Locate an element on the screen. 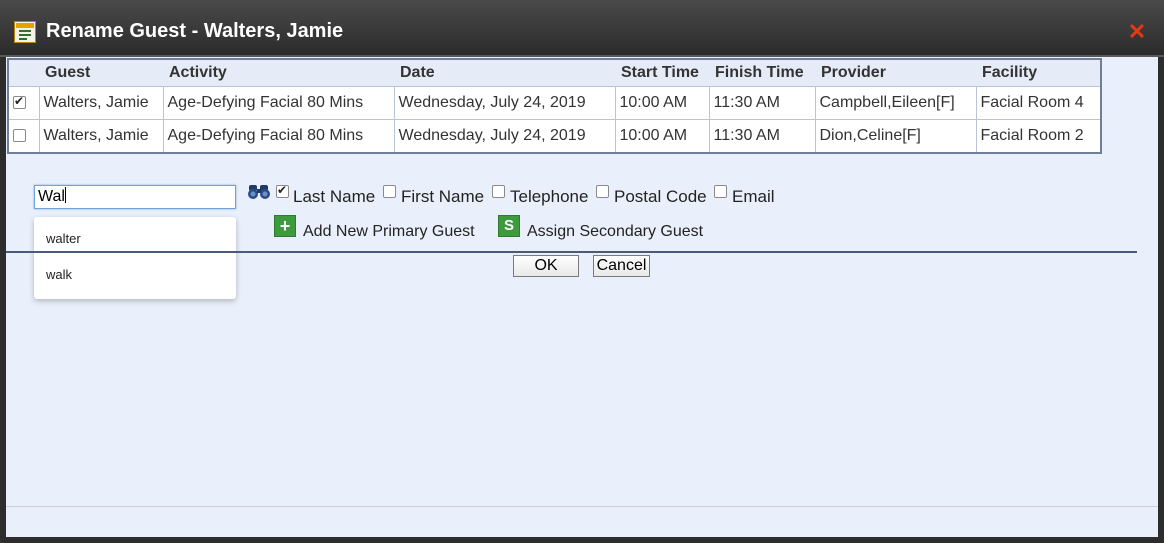  cell-provider: Campbell,Eileen[F] is located at coordinates (895, 103).